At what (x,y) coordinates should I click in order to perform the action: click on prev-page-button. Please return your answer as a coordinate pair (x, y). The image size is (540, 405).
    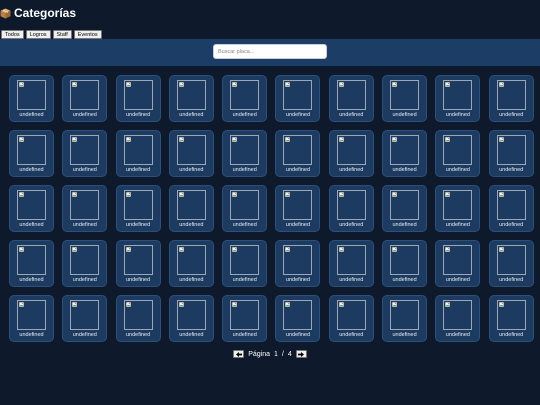
    Looking at the image, I should click on (239, 354).